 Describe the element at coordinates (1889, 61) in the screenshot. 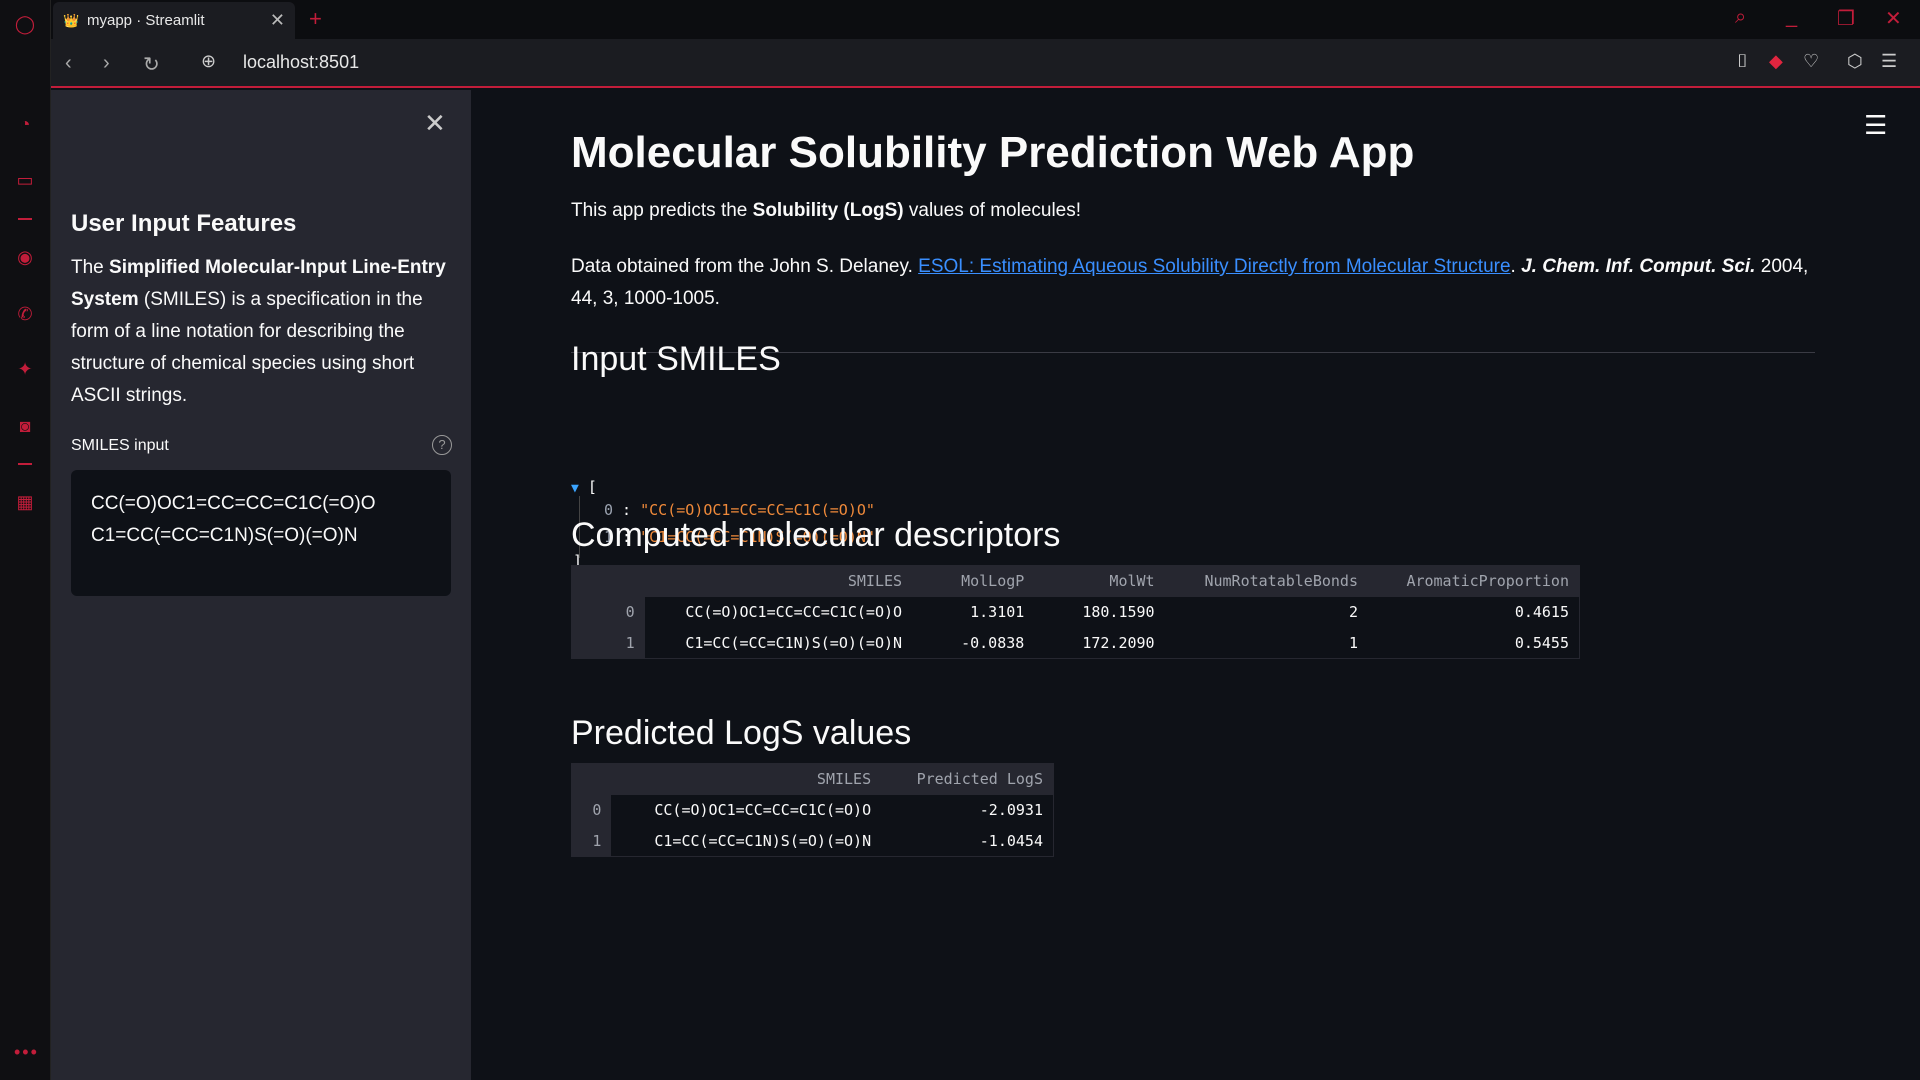

I see `easy-setup-icon: ☰` at that location.